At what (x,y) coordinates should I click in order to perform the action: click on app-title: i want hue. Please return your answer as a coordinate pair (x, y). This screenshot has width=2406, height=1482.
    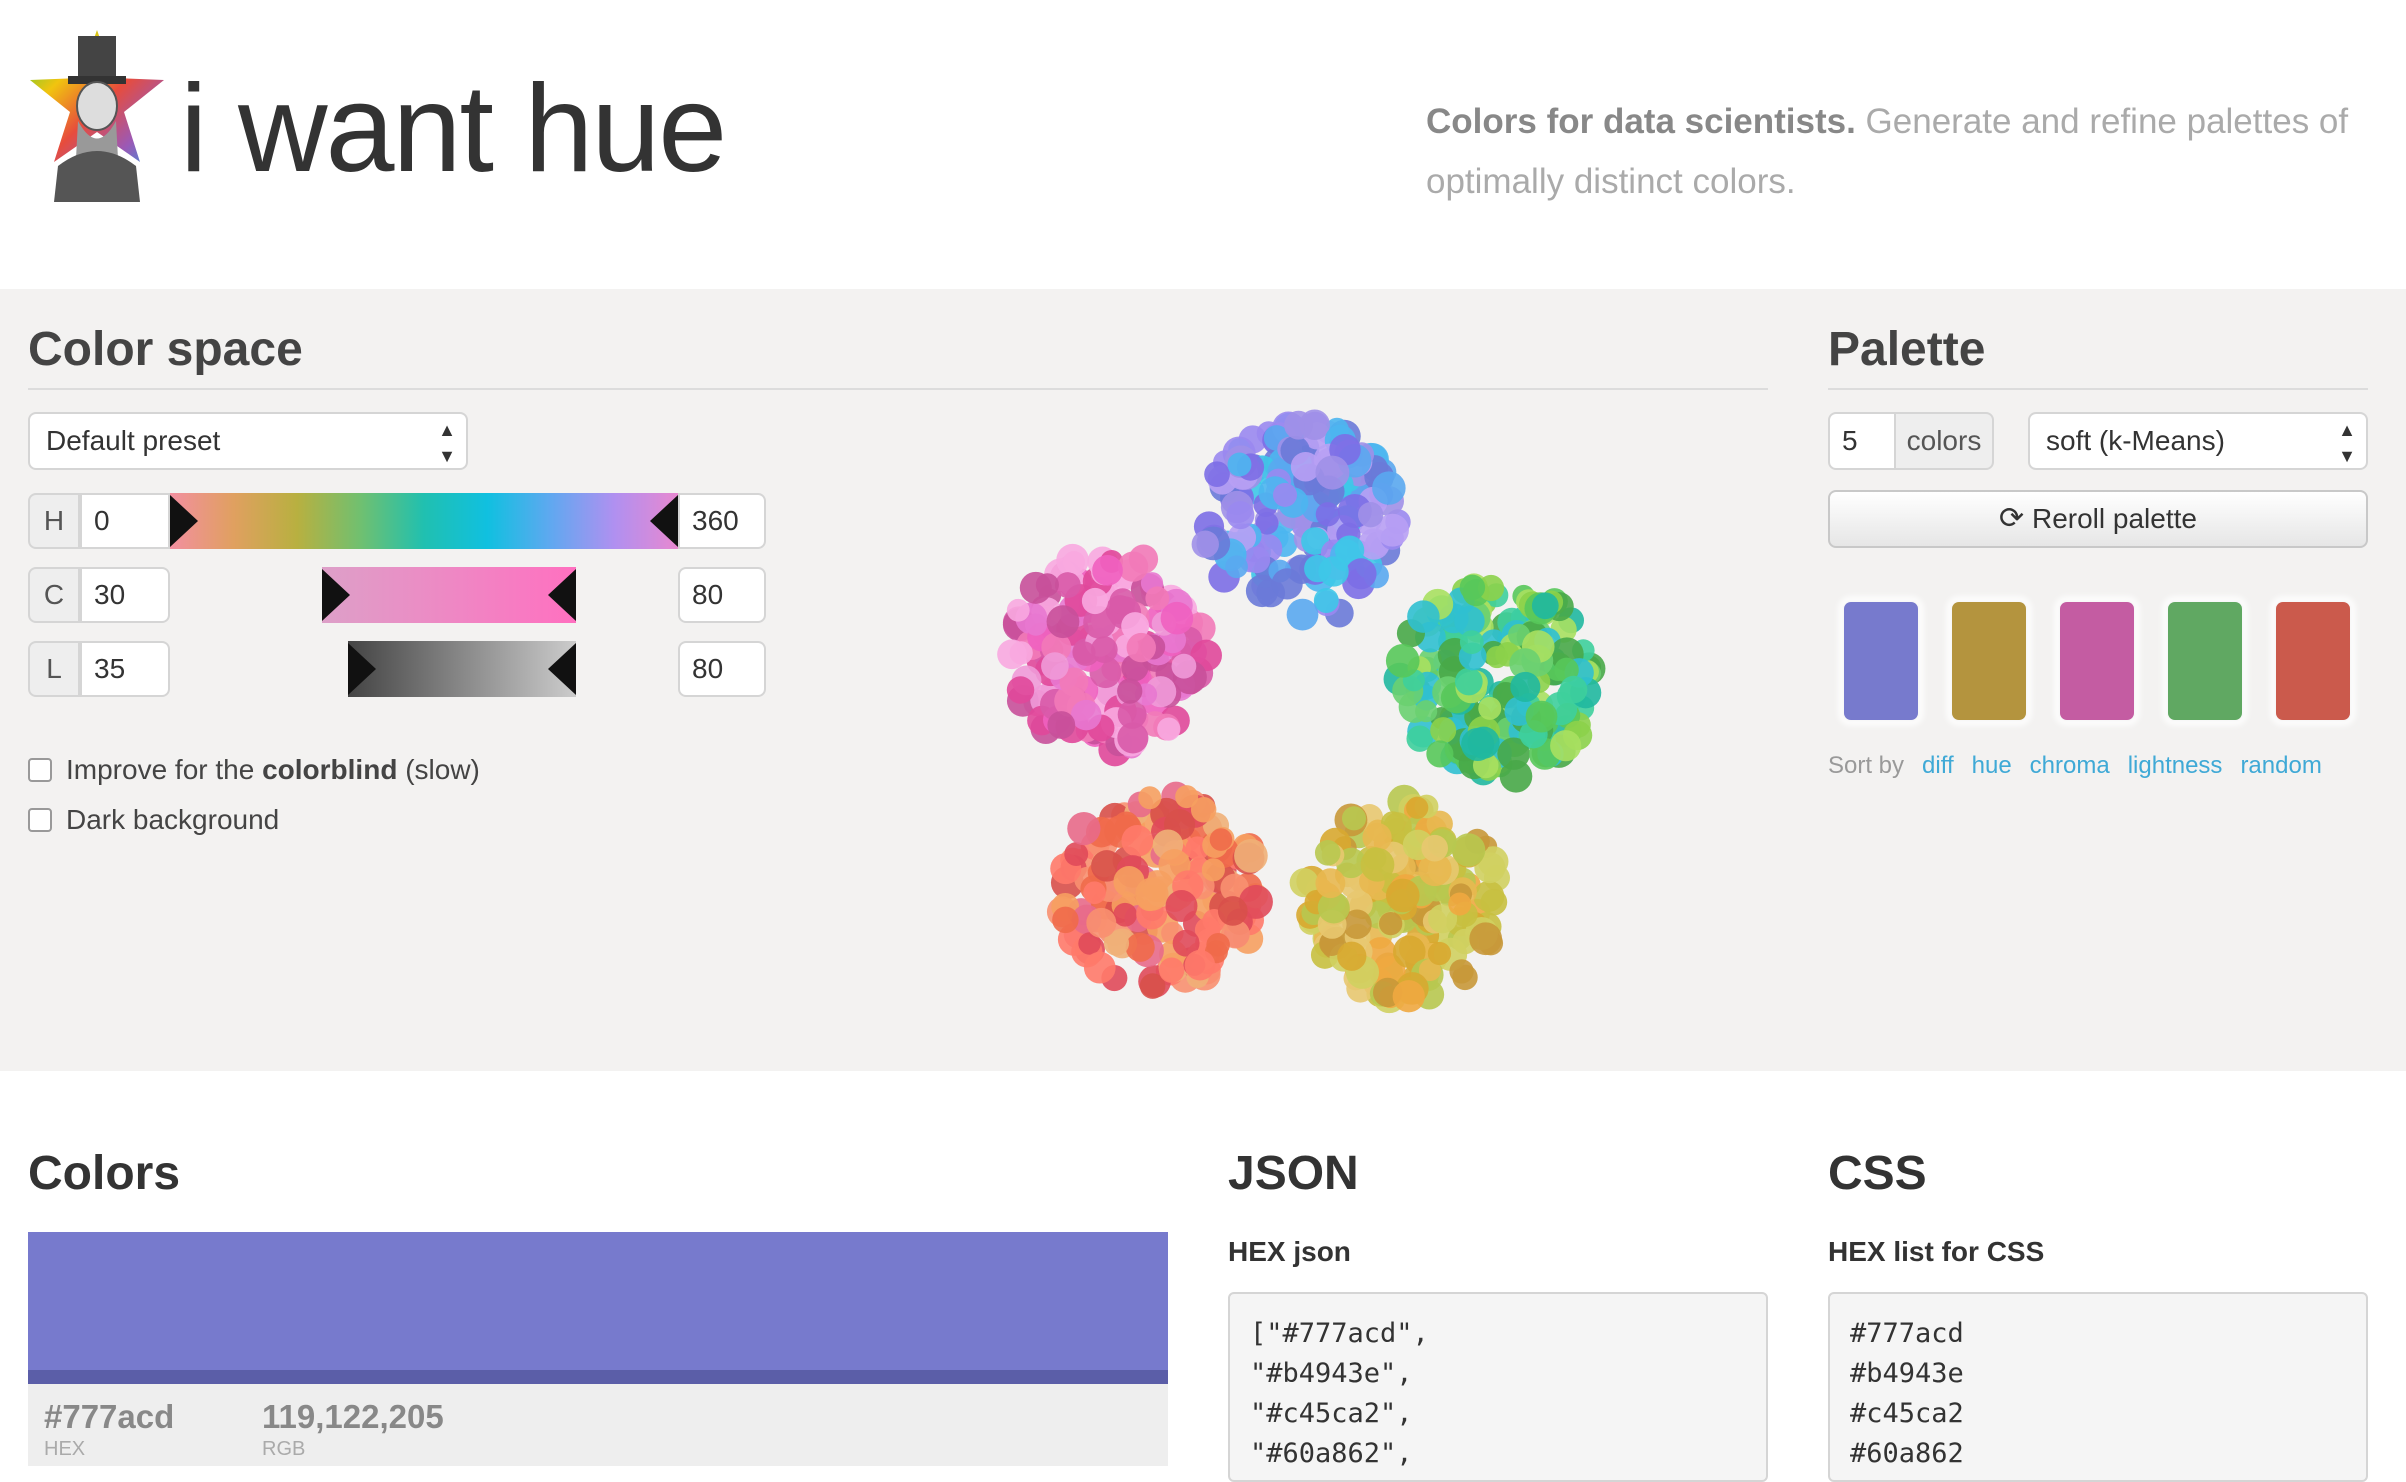
    Looking at the image, I should click on (453, 129).